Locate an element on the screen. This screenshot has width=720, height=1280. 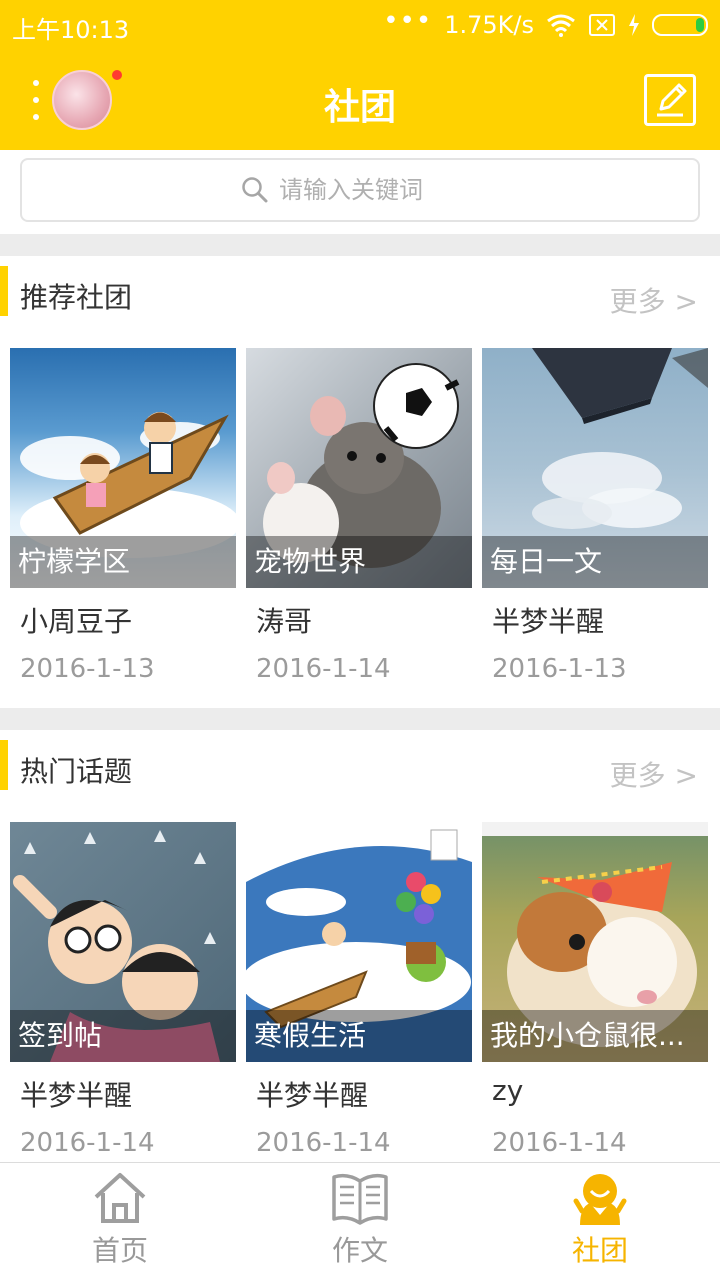
club-card: 柠檬学区 小周豆子 2016-1-13 is located at coordinates (123, 517).